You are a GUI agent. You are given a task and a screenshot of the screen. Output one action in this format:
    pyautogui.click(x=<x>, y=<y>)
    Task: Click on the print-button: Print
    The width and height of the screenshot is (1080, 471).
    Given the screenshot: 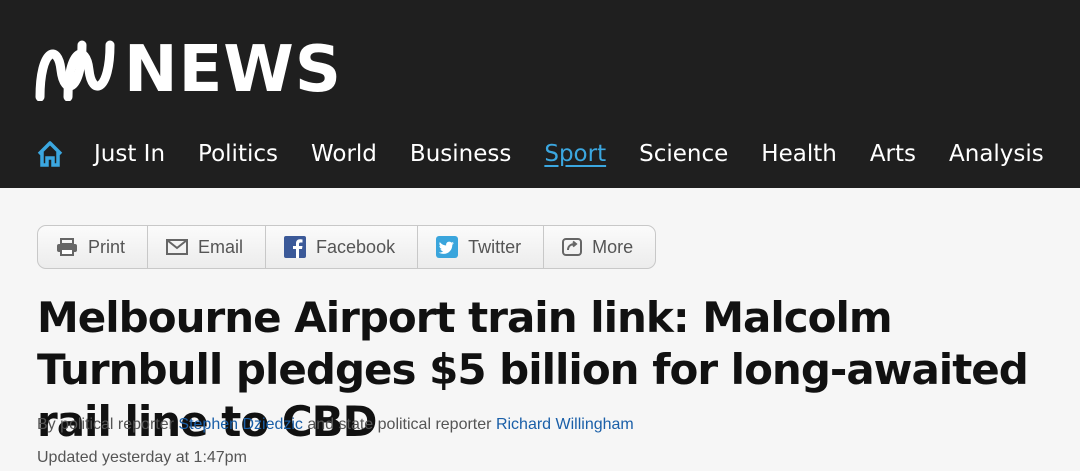 What is the action you would take?
    pyautogui.click(x=93, y=247)
    